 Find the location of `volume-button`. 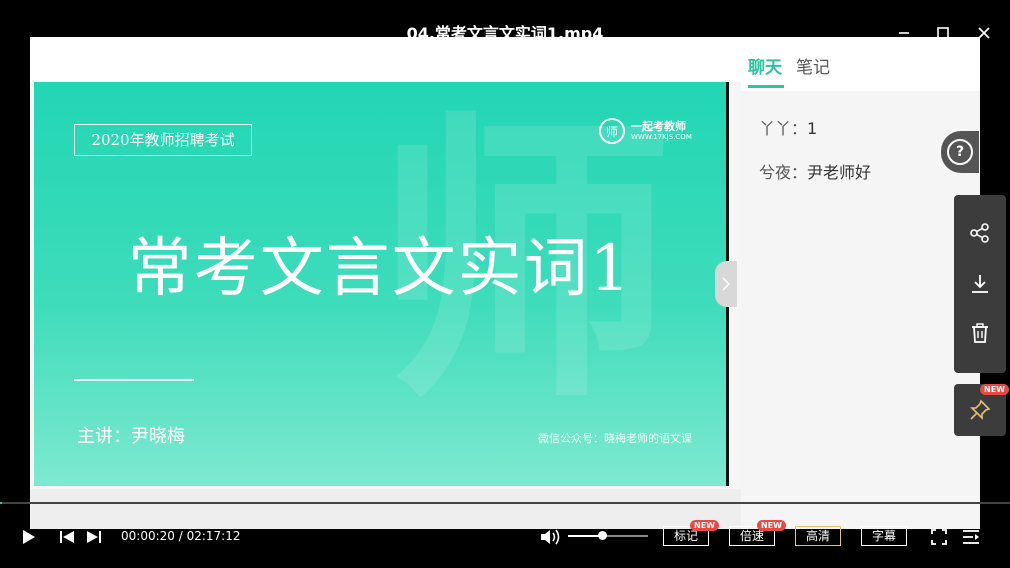

volume-button is located at coordinates (551, 537).